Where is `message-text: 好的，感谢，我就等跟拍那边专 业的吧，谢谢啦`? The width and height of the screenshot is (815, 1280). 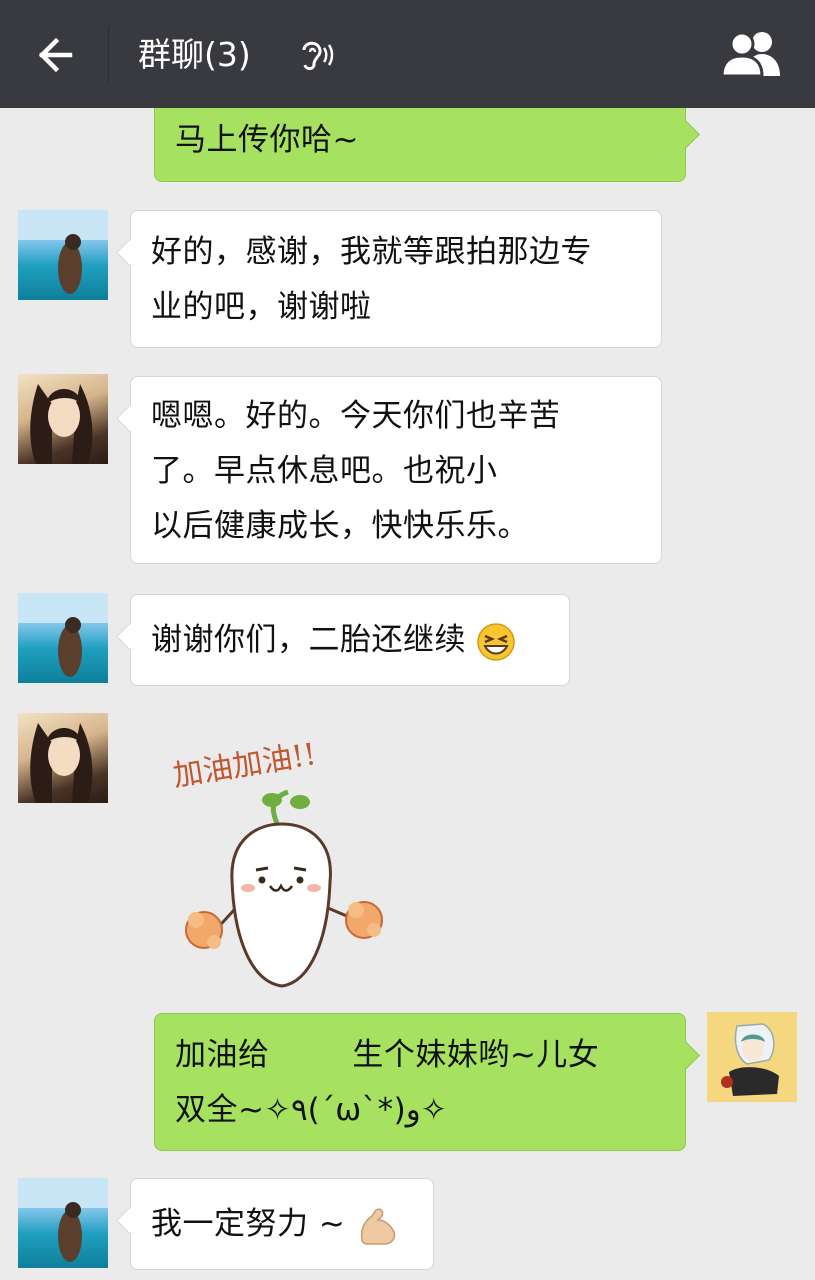
message-text: 好的，感谢，我就等跟拍那边专 业的吧，谢谢啦 is located at coordinates (371, 279).